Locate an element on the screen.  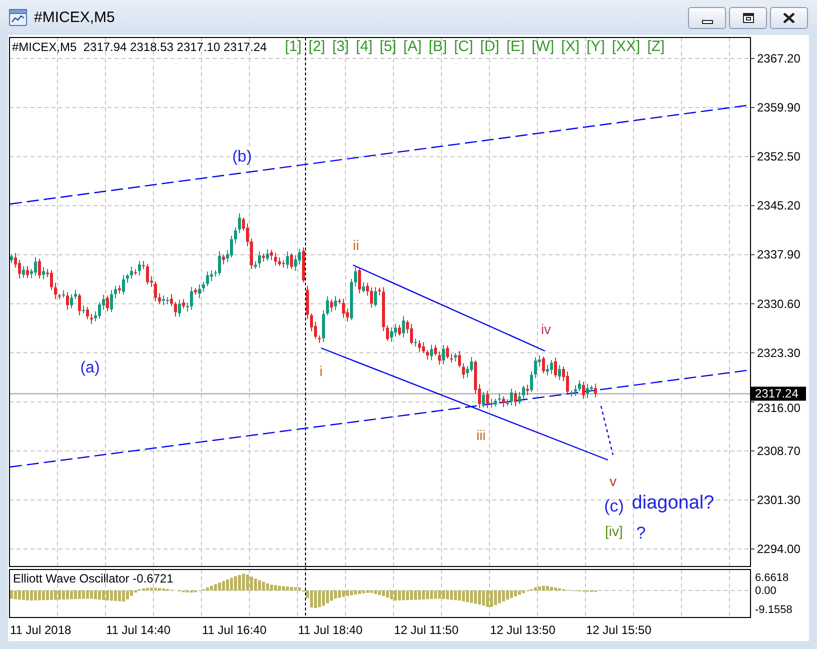
wave-button: [Y] is located at coordinates (595, 46).